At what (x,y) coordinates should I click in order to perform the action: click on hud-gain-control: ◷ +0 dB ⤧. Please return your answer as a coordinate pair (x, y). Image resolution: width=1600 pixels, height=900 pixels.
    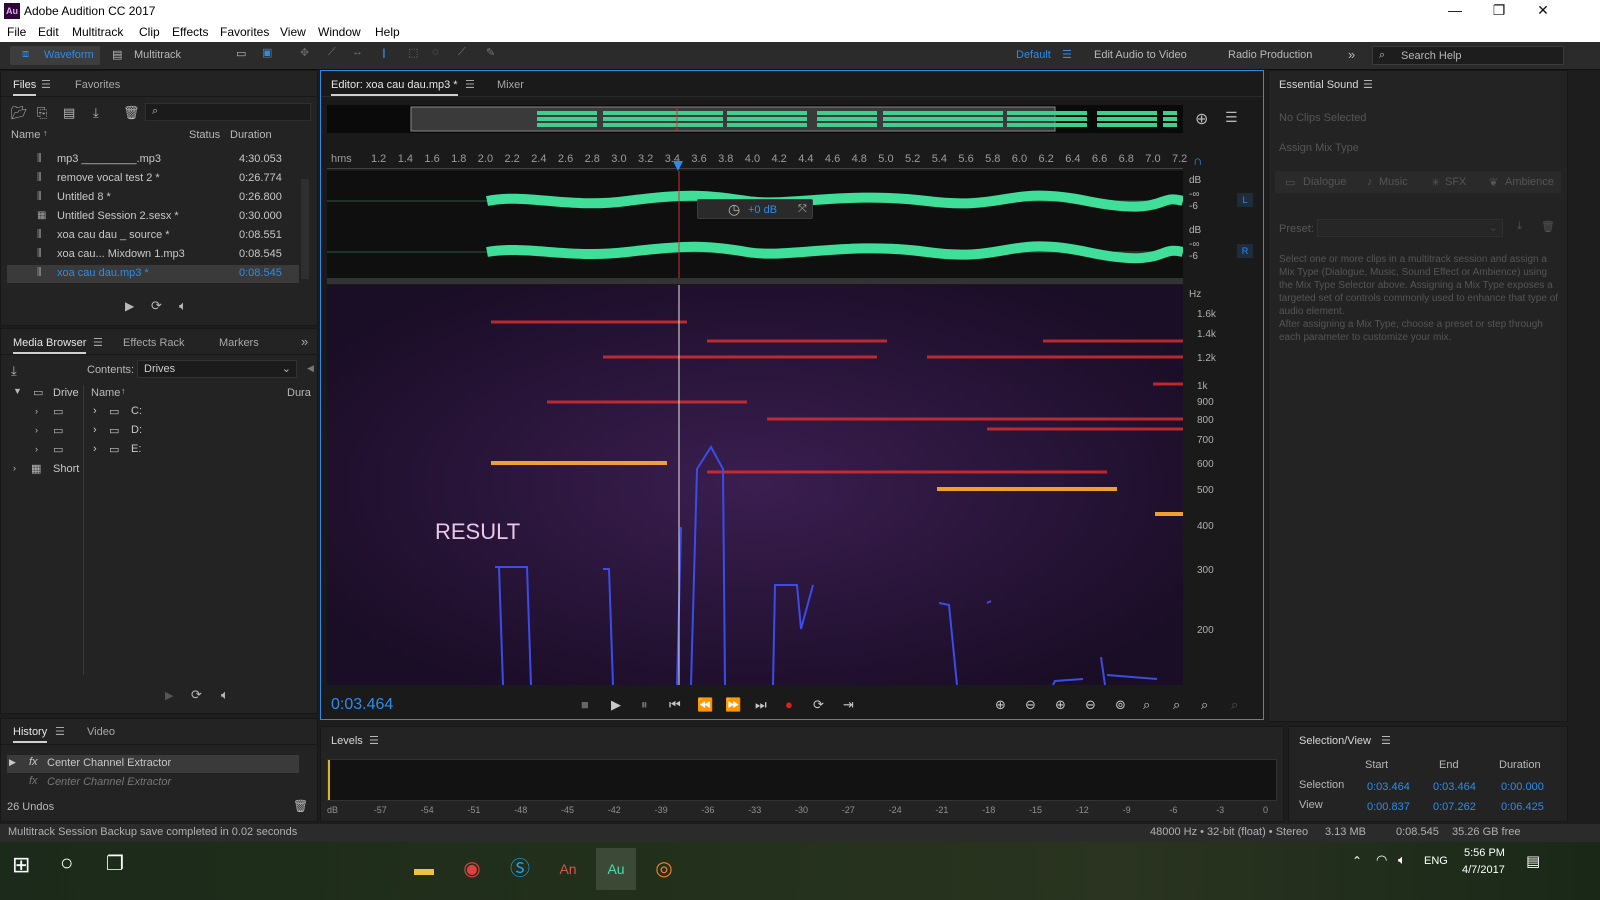
    Looking at the image, I should click on (755, 209).